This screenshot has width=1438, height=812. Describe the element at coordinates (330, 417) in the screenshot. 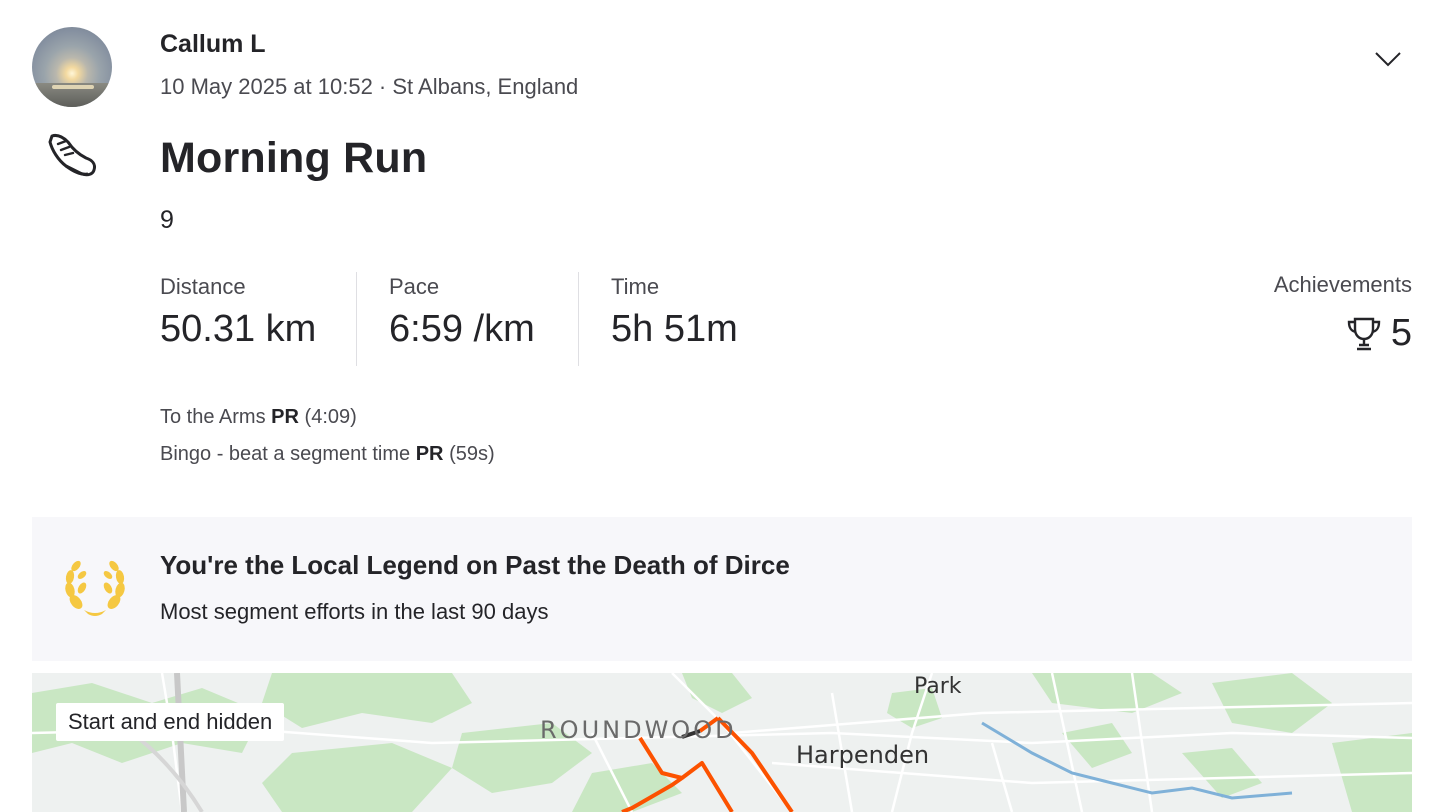

I see `segment-time: (4:09)` at that location.